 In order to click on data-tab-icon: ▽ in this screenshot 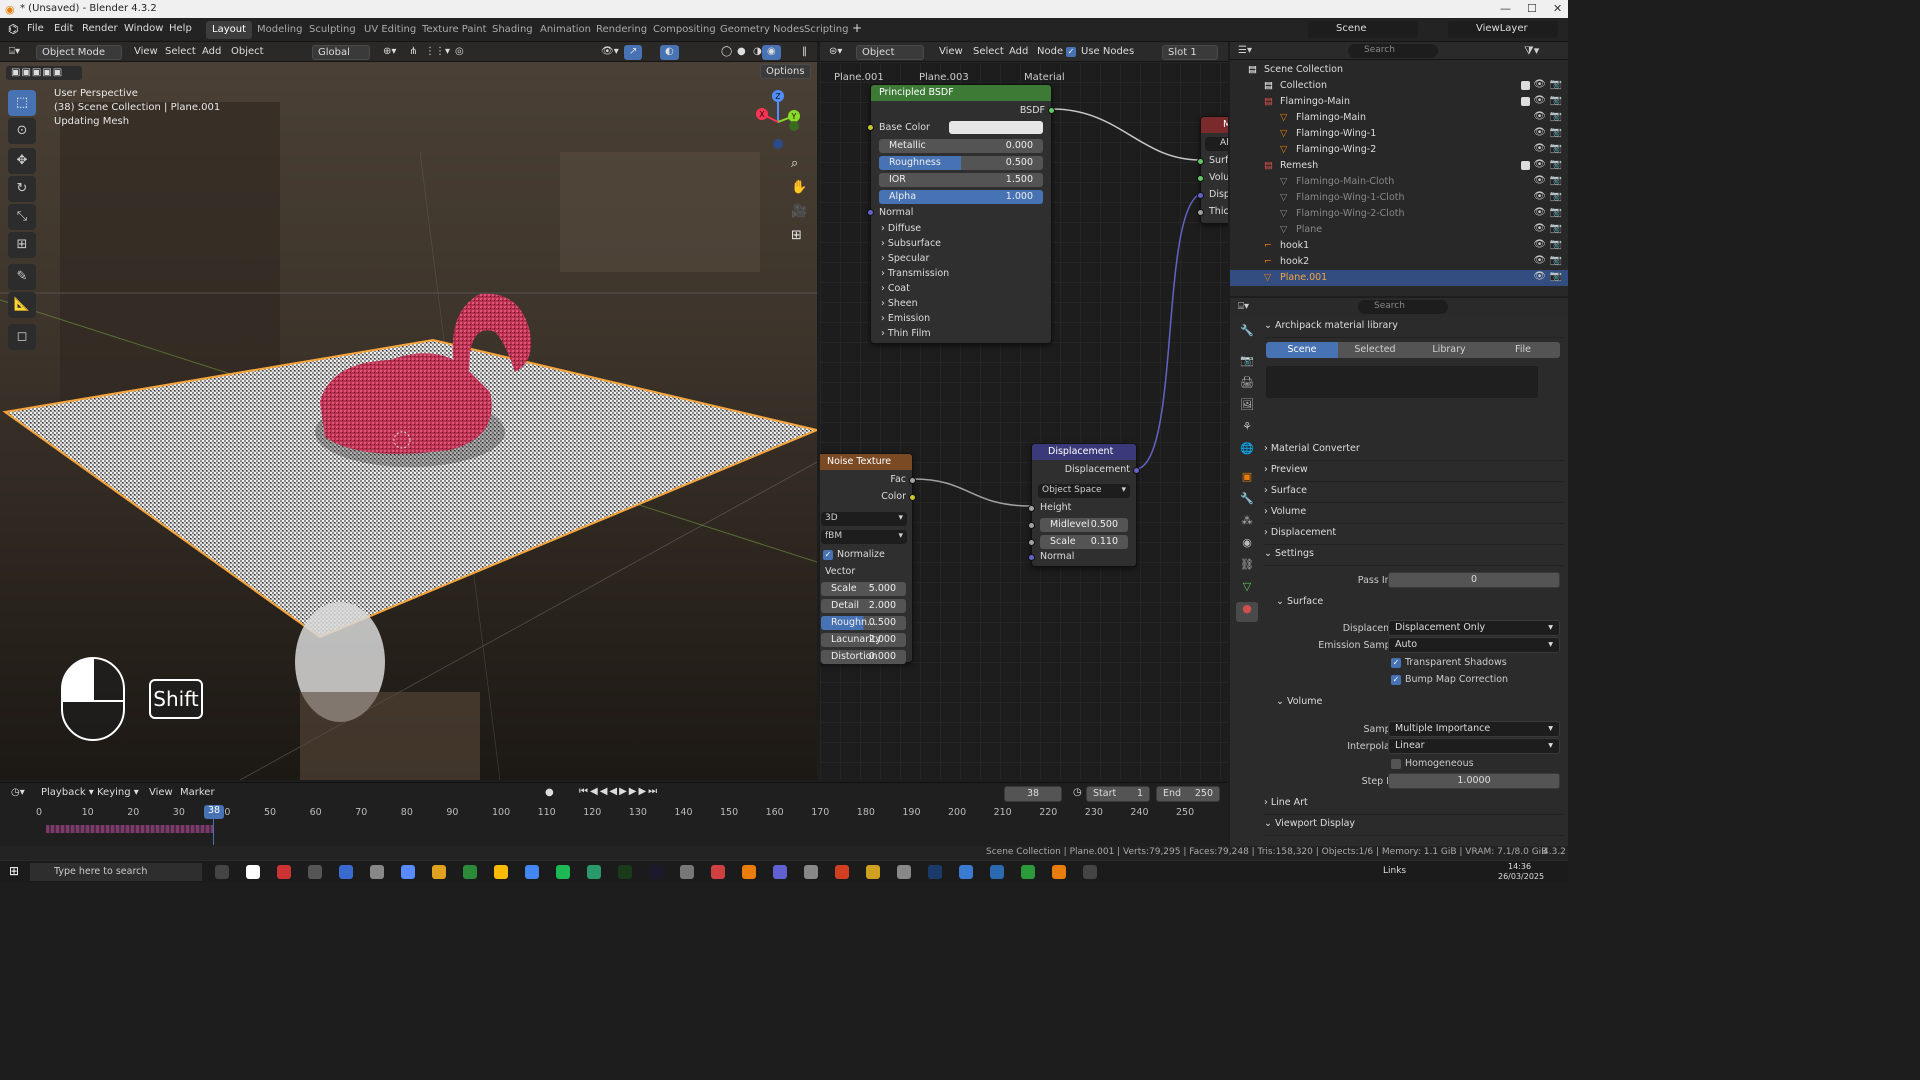, I will do `click(1247, 590)`.